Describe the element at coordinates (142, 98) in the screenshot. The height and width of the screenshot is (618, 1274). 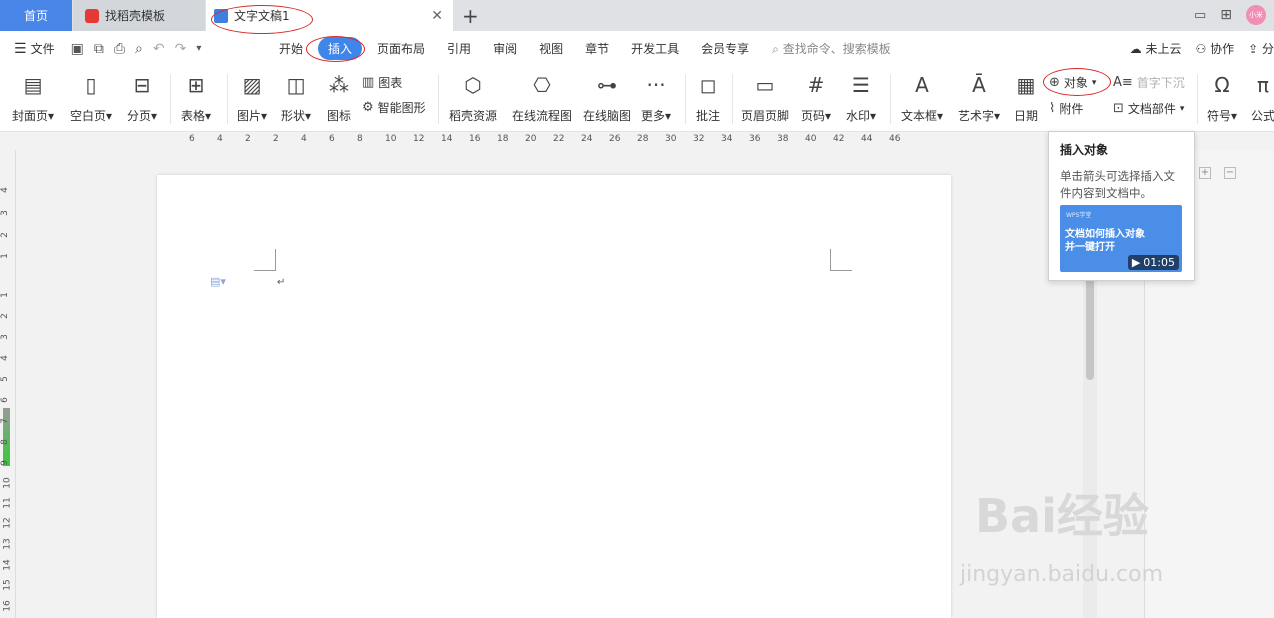
I see `page-break-button: ⊟ 分页▾` at that location.